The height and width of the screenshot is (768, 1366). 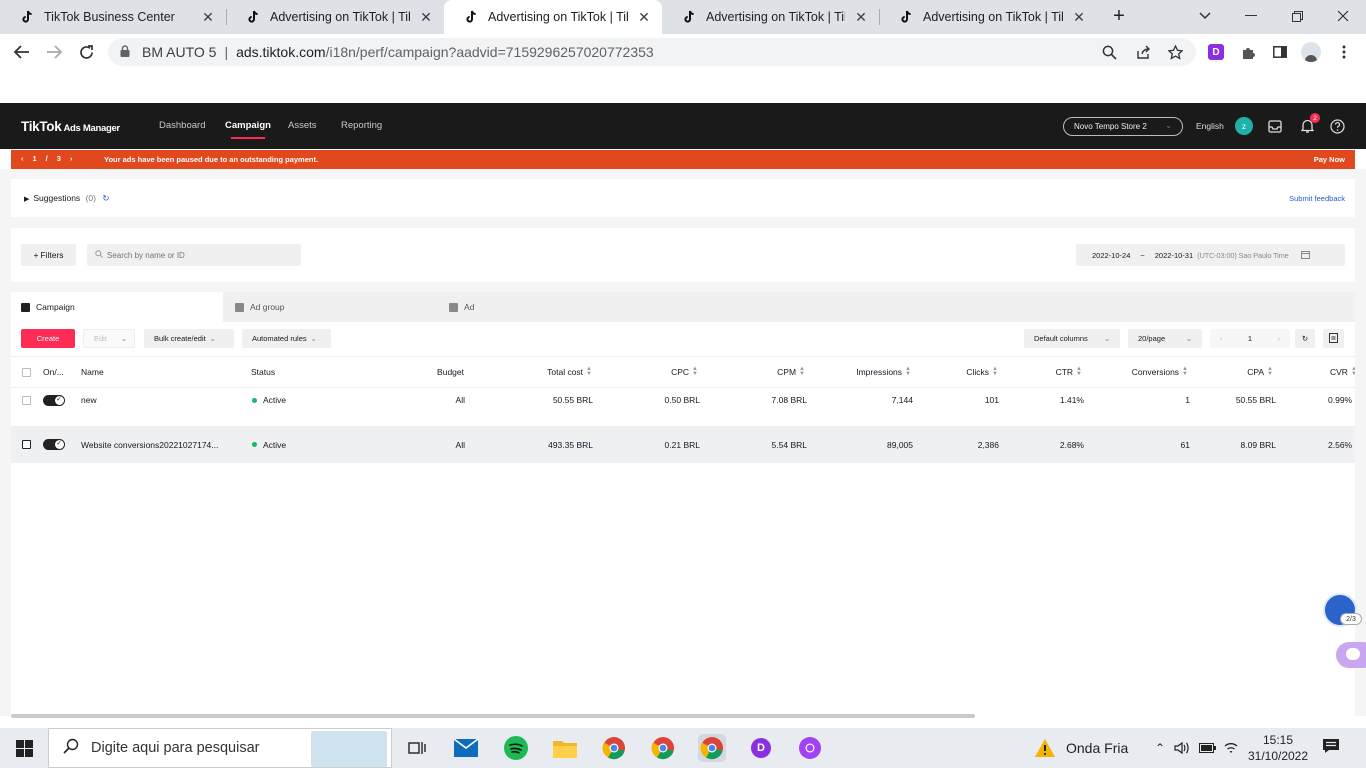 What do you see at coordinates (1343, 16) in the screenshot?
I see `close-window-icon` at bounding box center [1343, 16].